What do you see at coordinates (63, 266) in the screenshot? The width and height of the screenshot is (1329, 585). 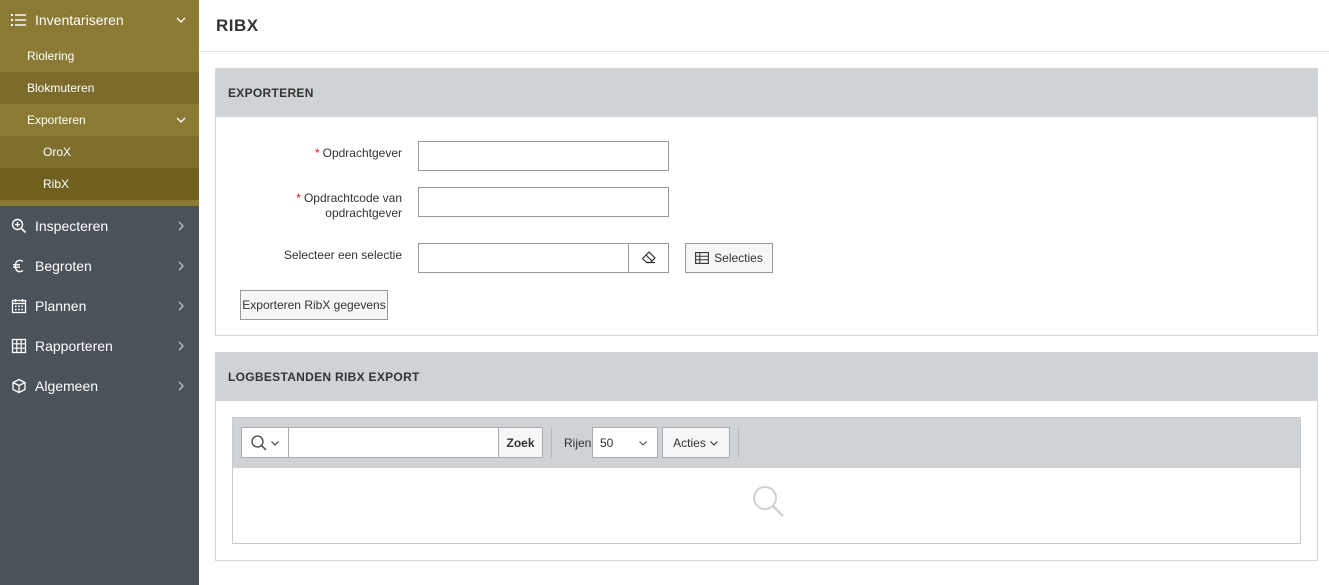 I see `nav-item-label: Begroten` at bounding box center [63, 266].